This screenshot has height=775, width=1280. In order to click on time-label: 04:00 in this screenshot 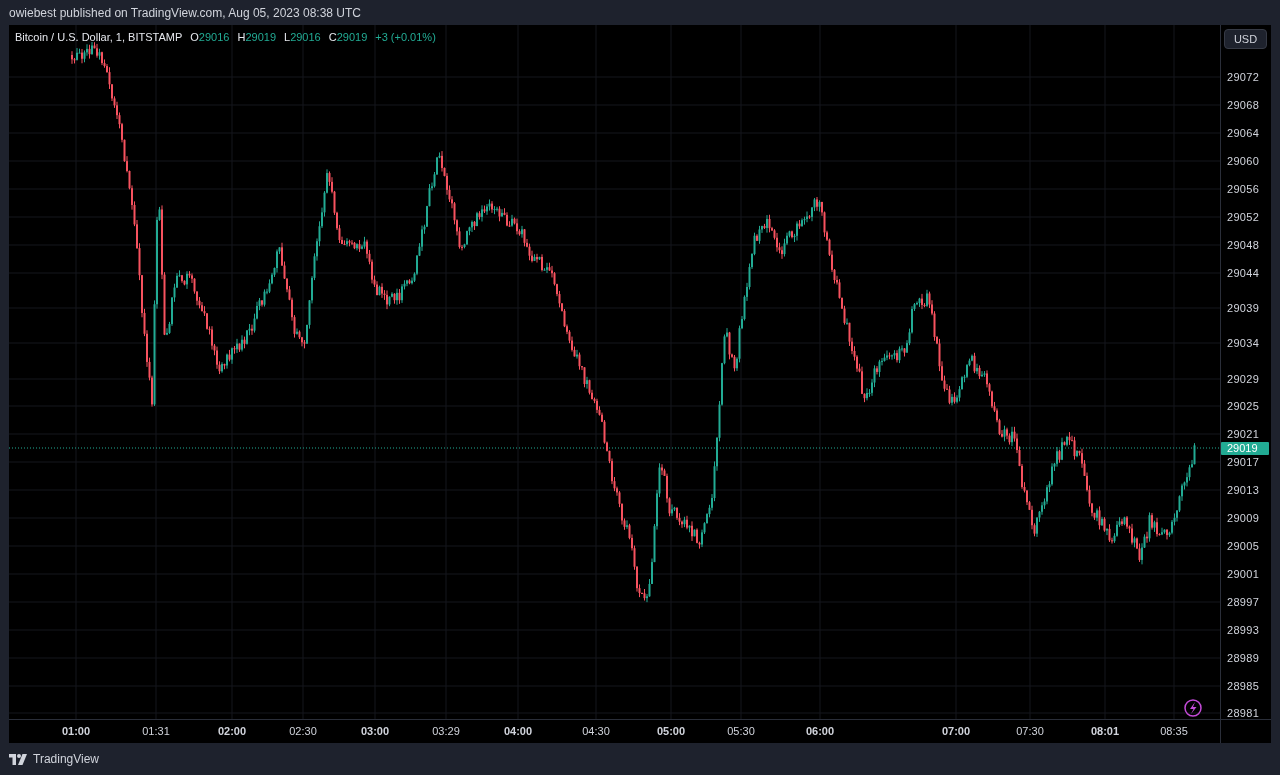, I will do `click(518, 731)`.